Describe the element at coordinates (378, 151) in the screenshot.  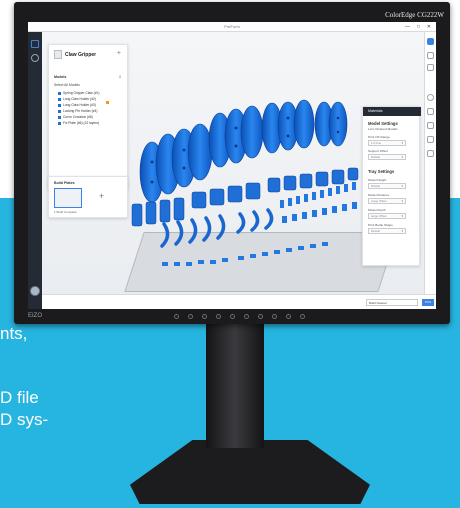
I see `setting-label: Support Offset` at that location.